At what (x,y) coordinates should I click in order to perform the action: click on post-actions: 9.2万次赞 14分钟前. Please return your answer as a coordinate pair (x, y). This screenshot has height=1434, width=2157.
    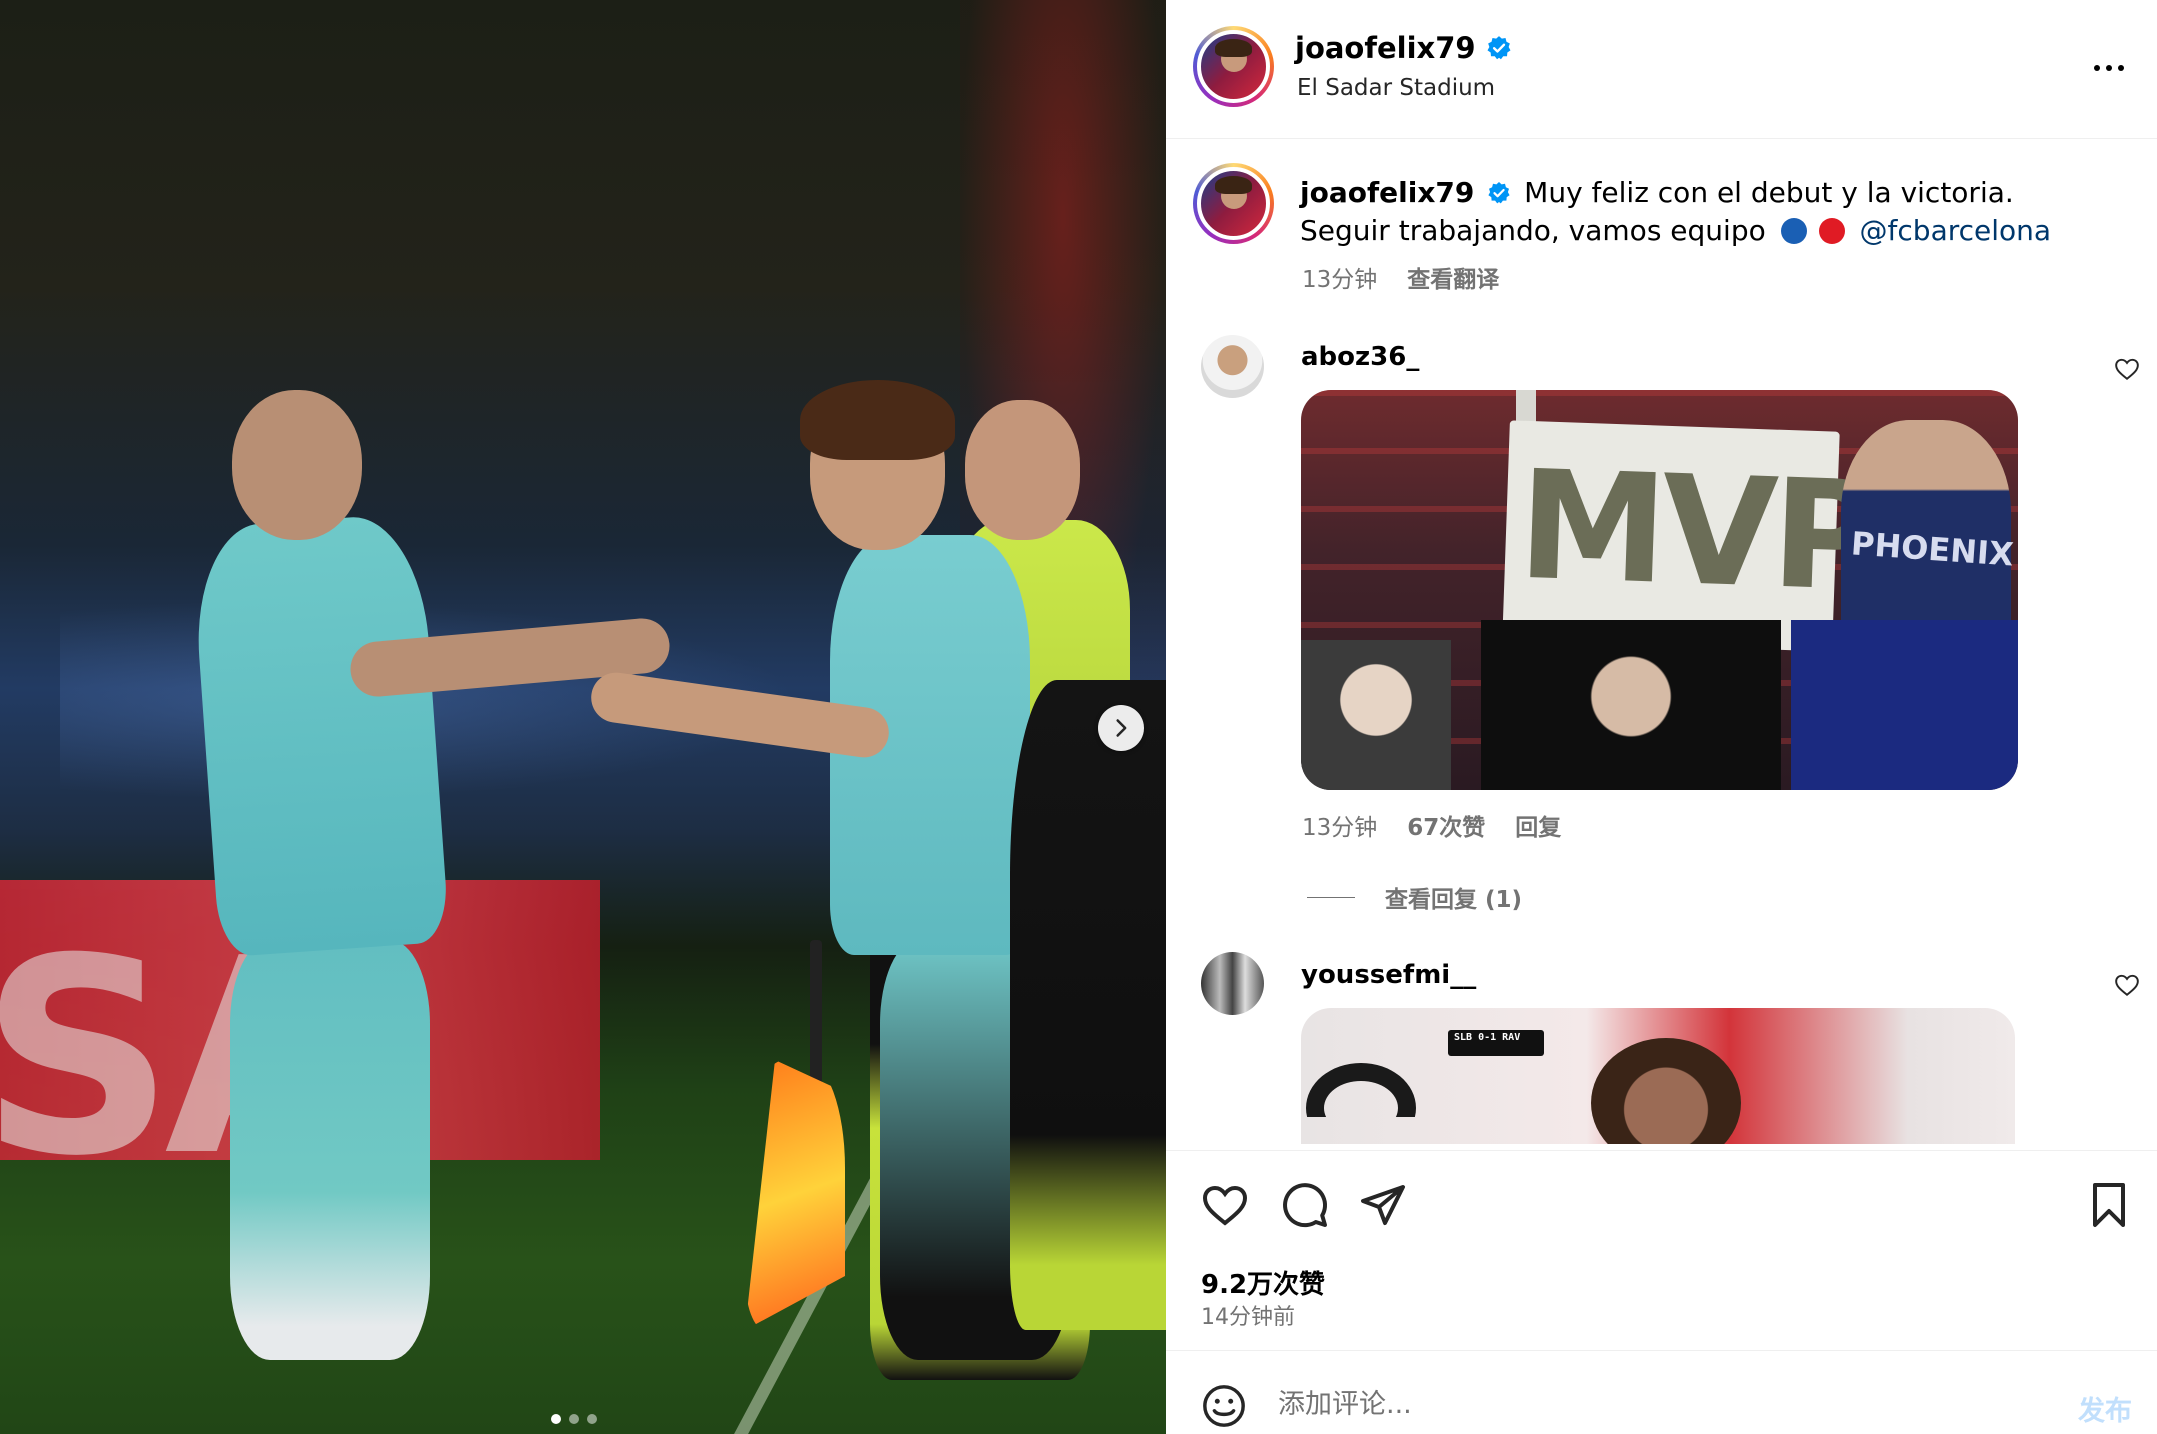
    Looking at the image, I should click on (1661, 1250).